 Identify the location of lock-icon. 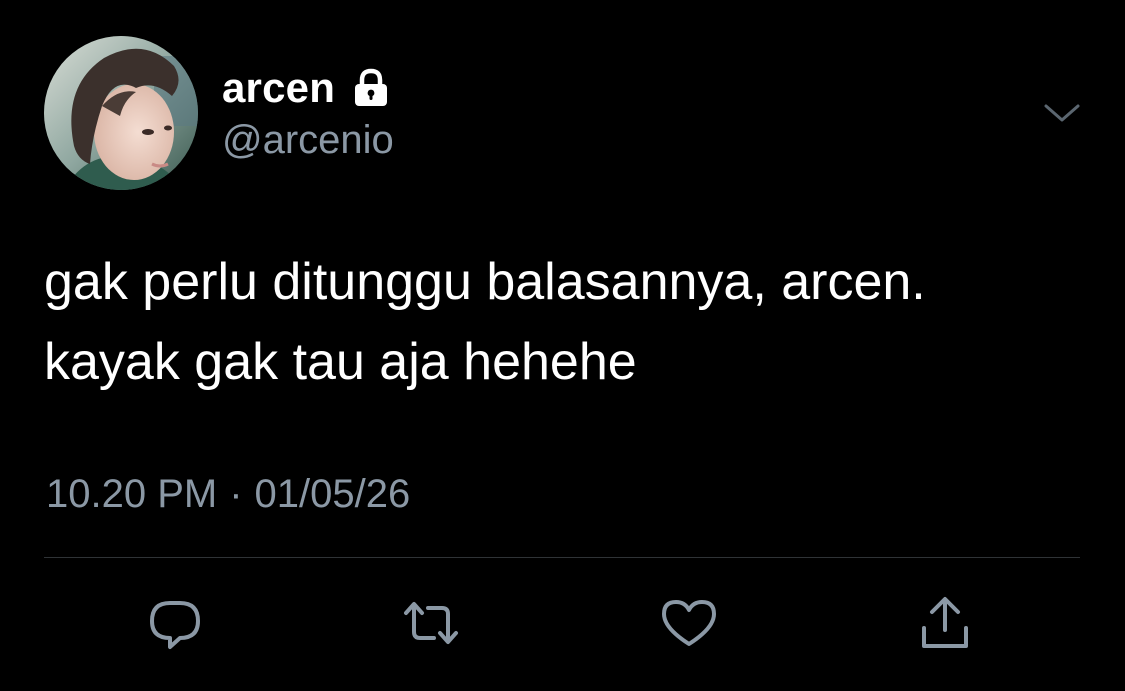
(371, 87).